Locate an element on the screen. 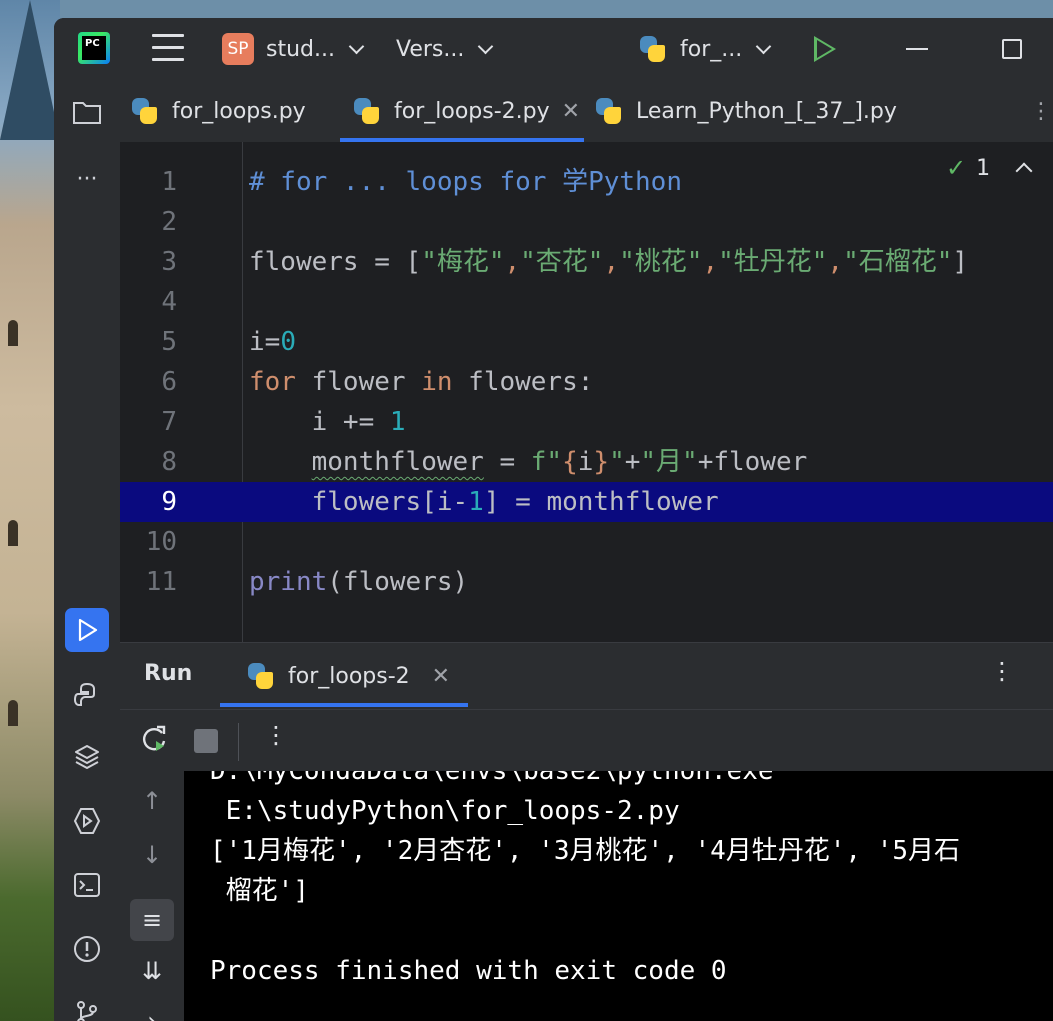 Image resolution: width=1053 pixels, height=1021 pixels. code-line: 8 monthflower = f"{i}"+"月"+flower is located at coordinates (586, 462).